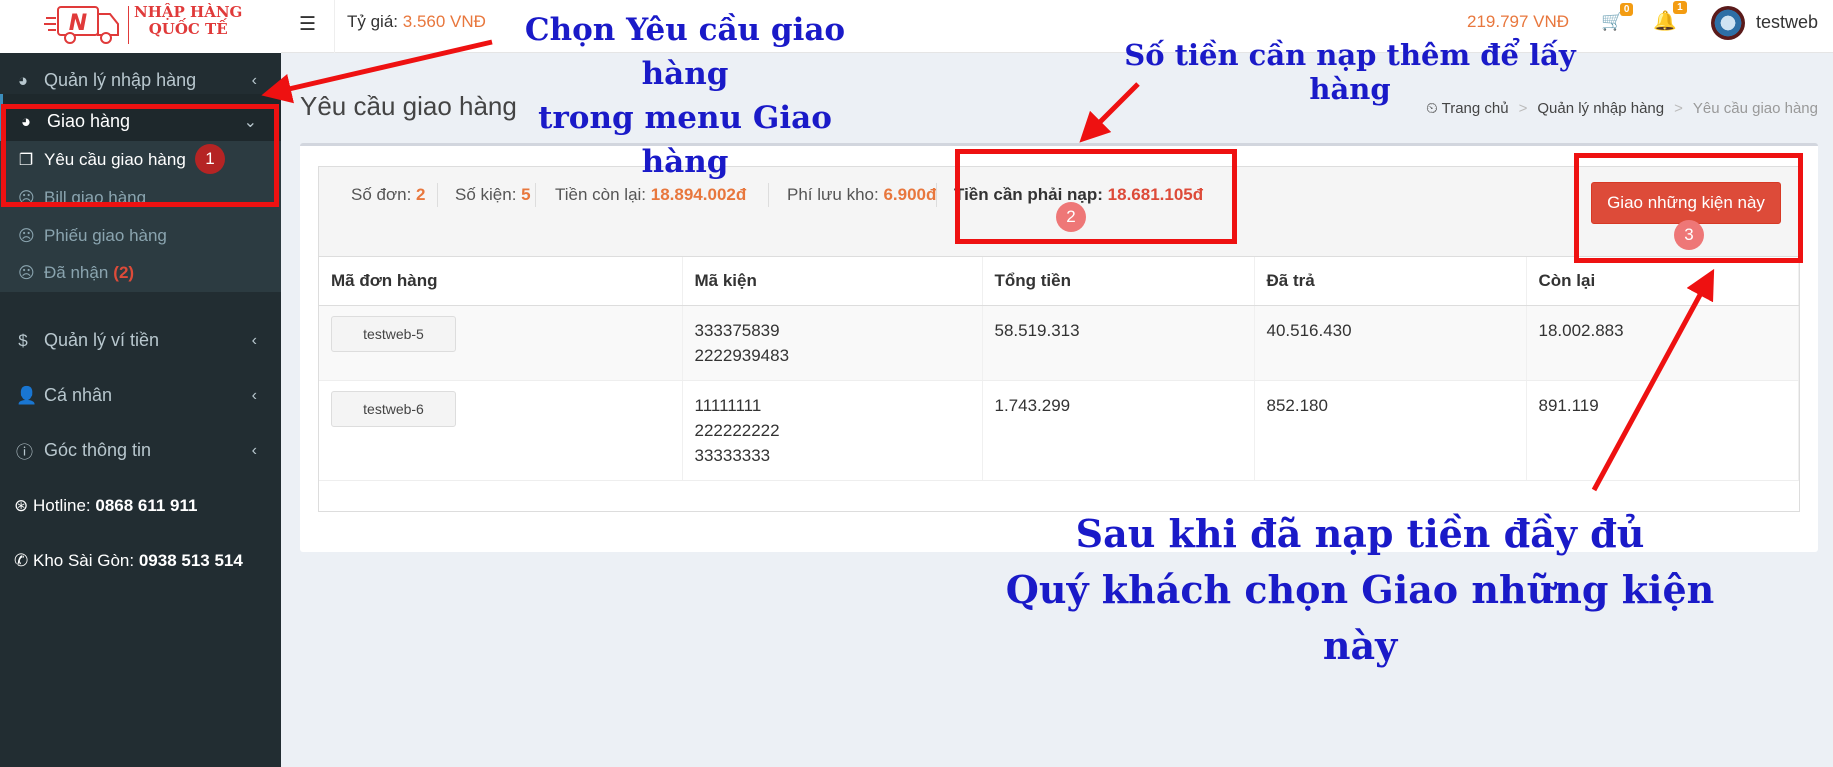 This screenshot has height=767, width=1833. What do you see at coordinates (393, 408) in the screenshot?
I see `order-code-button: testweb-6` at bounding box center [393, 408].